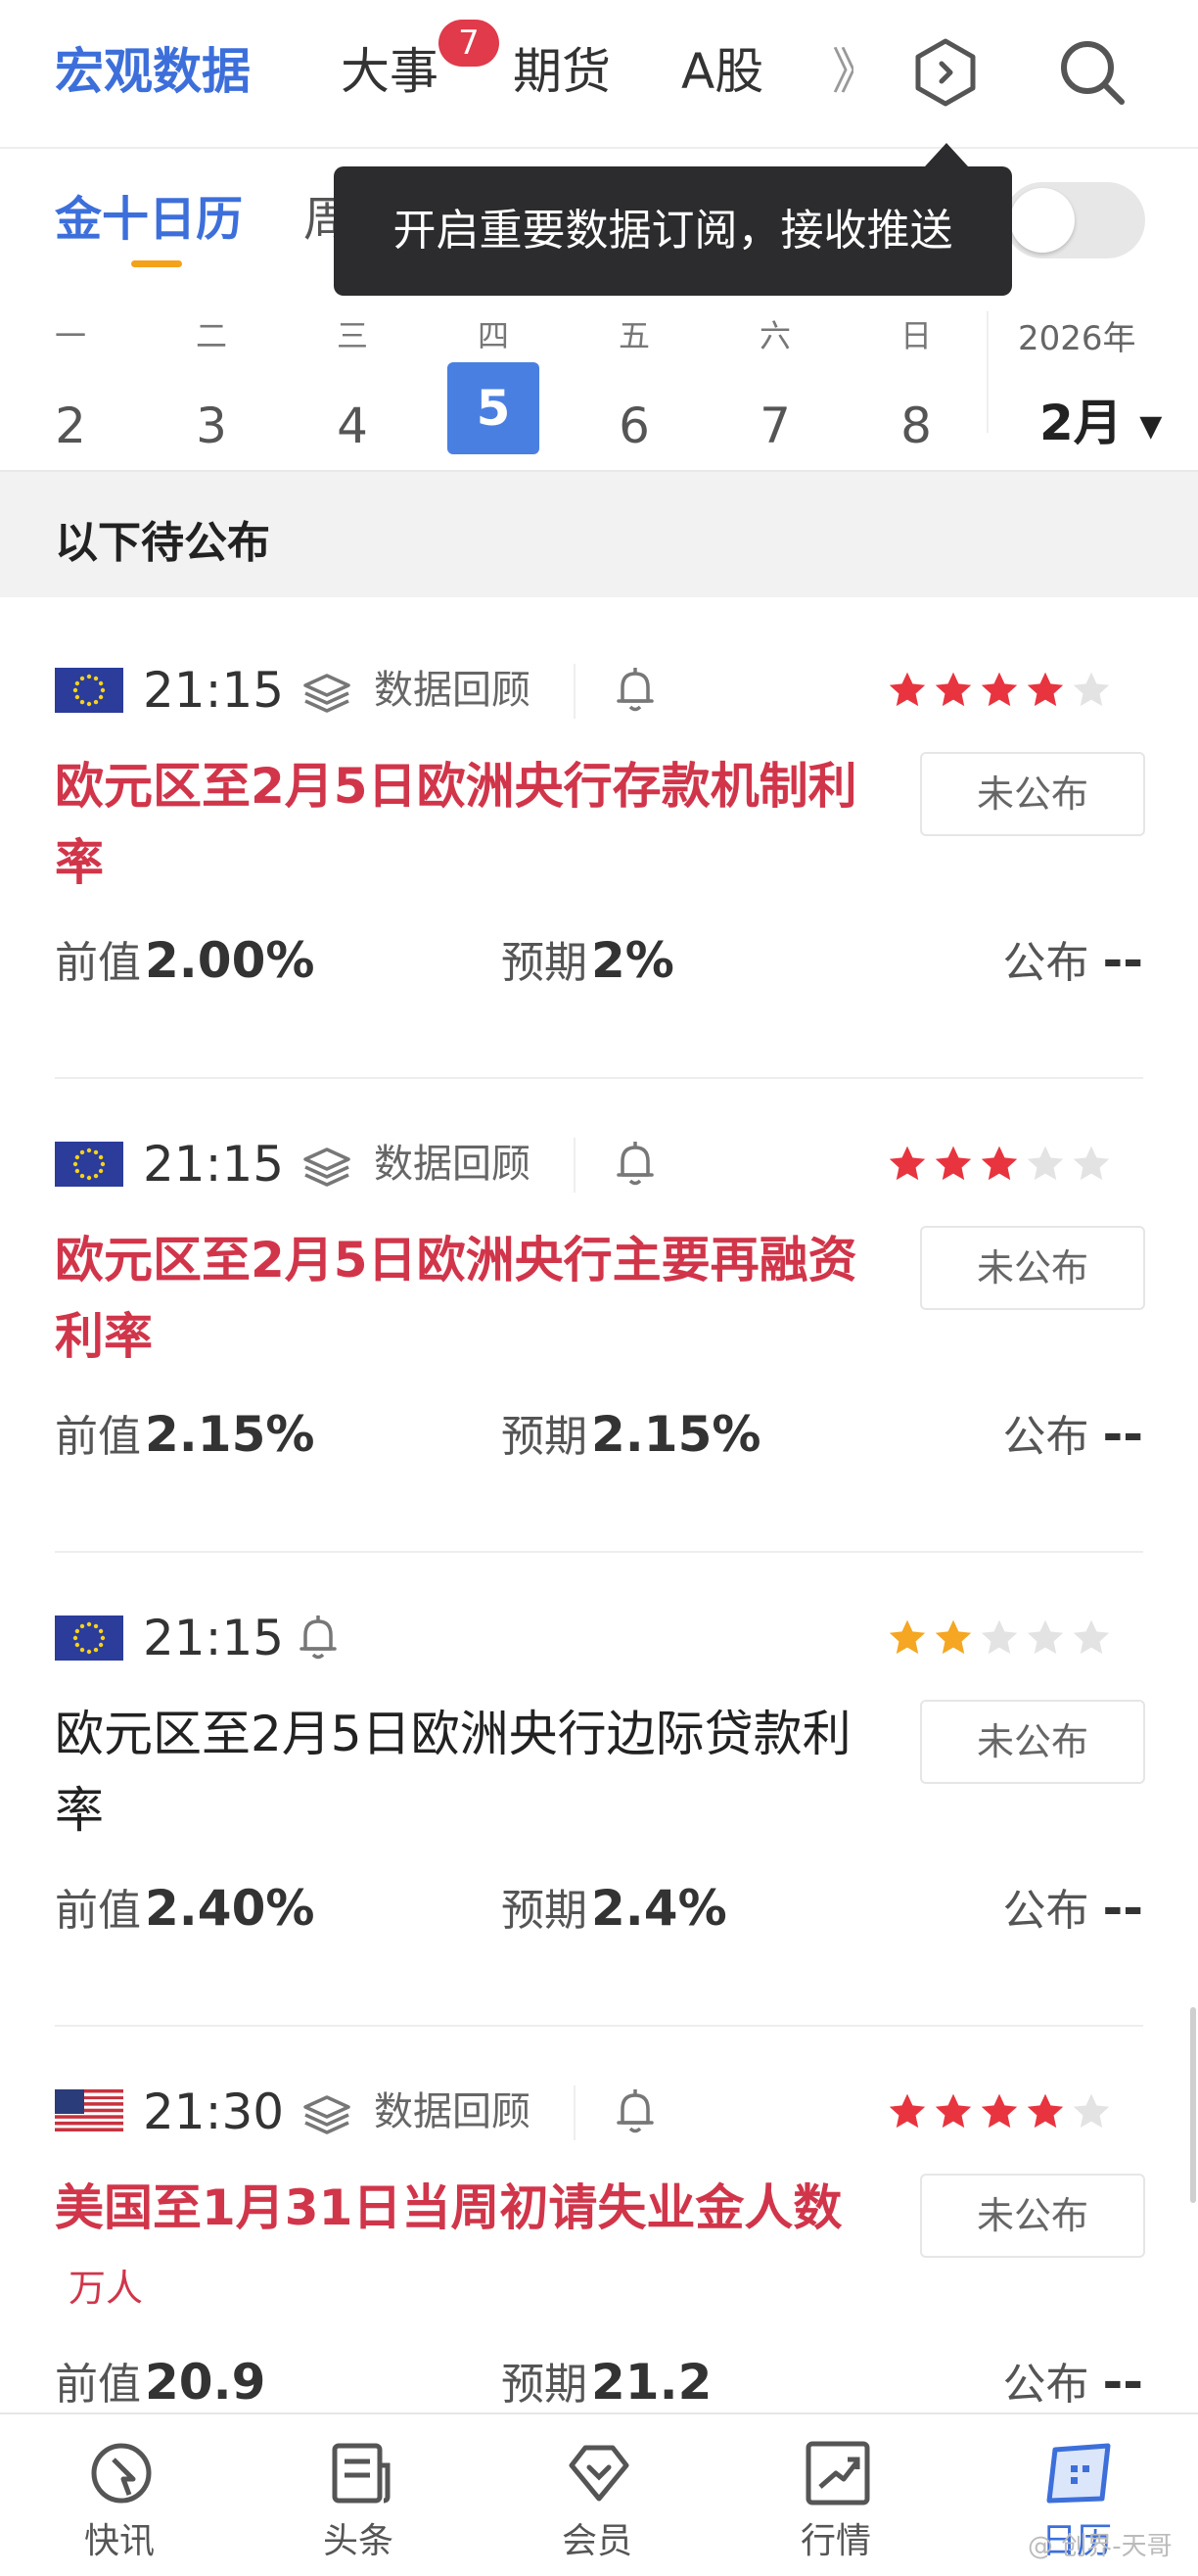  What do you see at coordinates (1081, 423) in the screenshot?
I see `month-label: 2月` at bounding box center [1081, 423].